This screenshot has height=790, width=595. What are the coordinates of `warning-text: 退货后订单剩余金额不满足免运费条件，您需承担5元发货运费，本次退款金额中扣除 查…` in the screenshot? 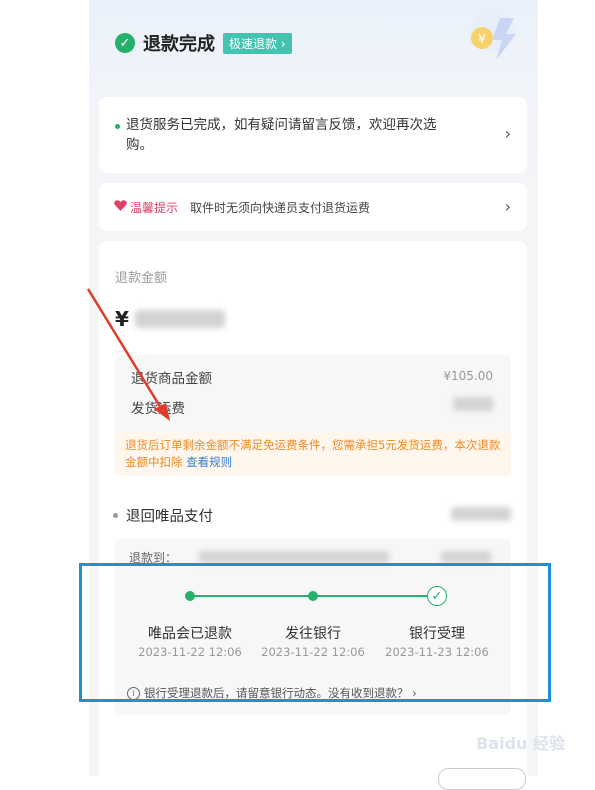 It's located at (313, 453).